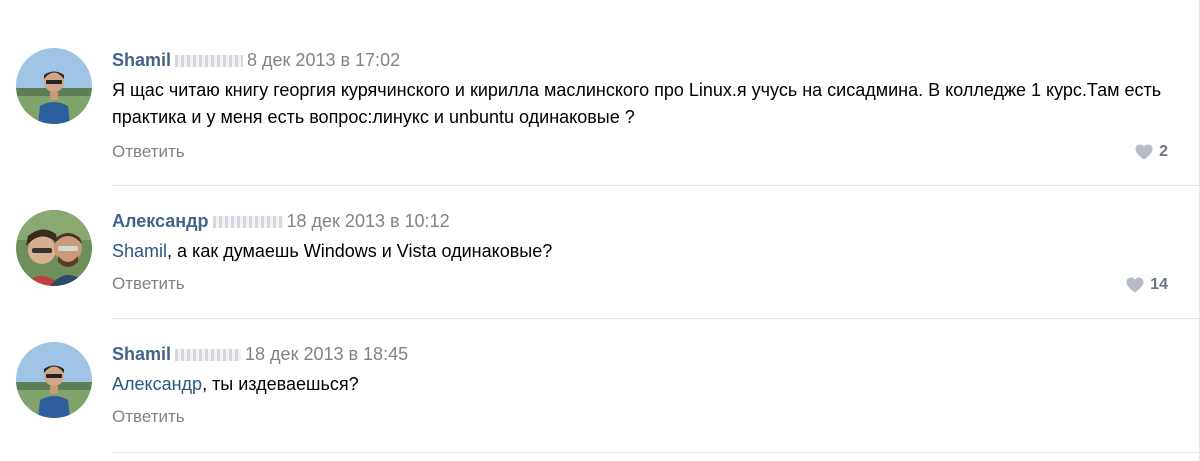  I want to click on comment-date: 8 дек 2013 в 17:02, so click(323, 60).